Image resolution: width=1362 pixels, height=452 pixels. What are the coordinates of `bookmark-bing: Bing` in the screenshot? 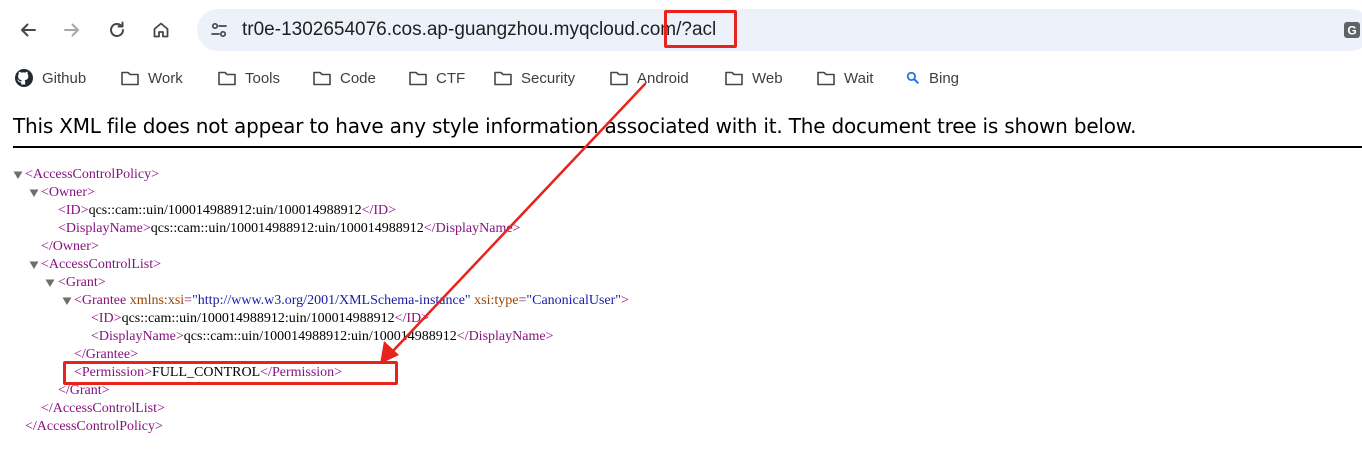 It's located at (932, 78).